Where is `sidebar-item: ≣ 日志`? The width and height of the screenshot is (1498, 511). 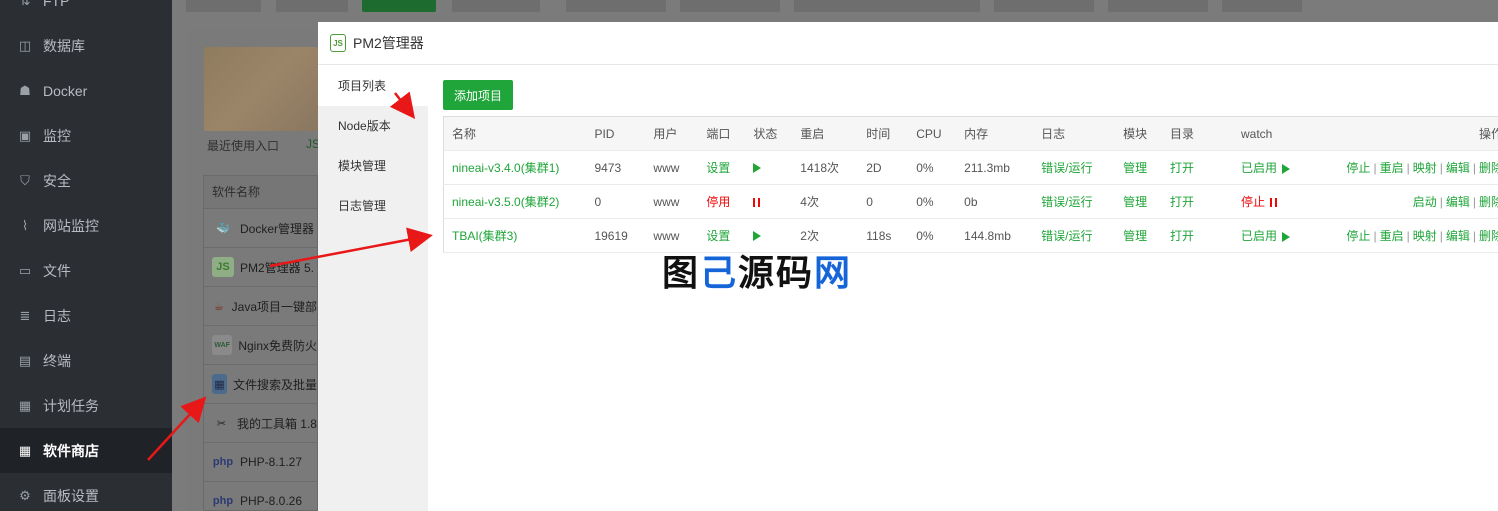
sidebar-item: ≣ 日志 is located at coordinates (86, 315).